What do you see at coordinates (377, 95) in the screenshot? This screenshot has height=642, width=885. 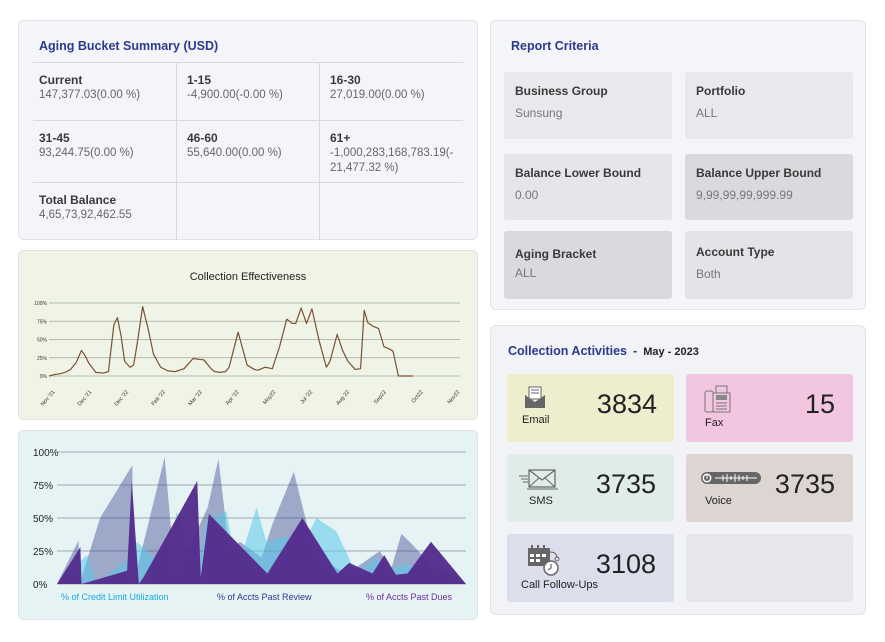 I see `aging-value: 27,019.00(0.00 %)` at bounding box center [377, 95].